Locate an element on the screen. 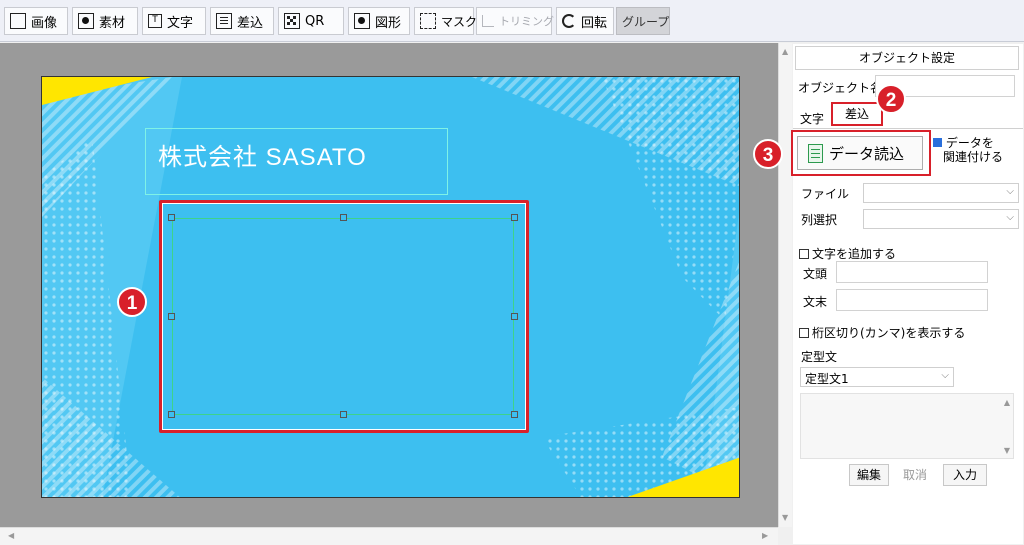  panel-title: オブジェクト設定 is located at coordinates (906, 58).